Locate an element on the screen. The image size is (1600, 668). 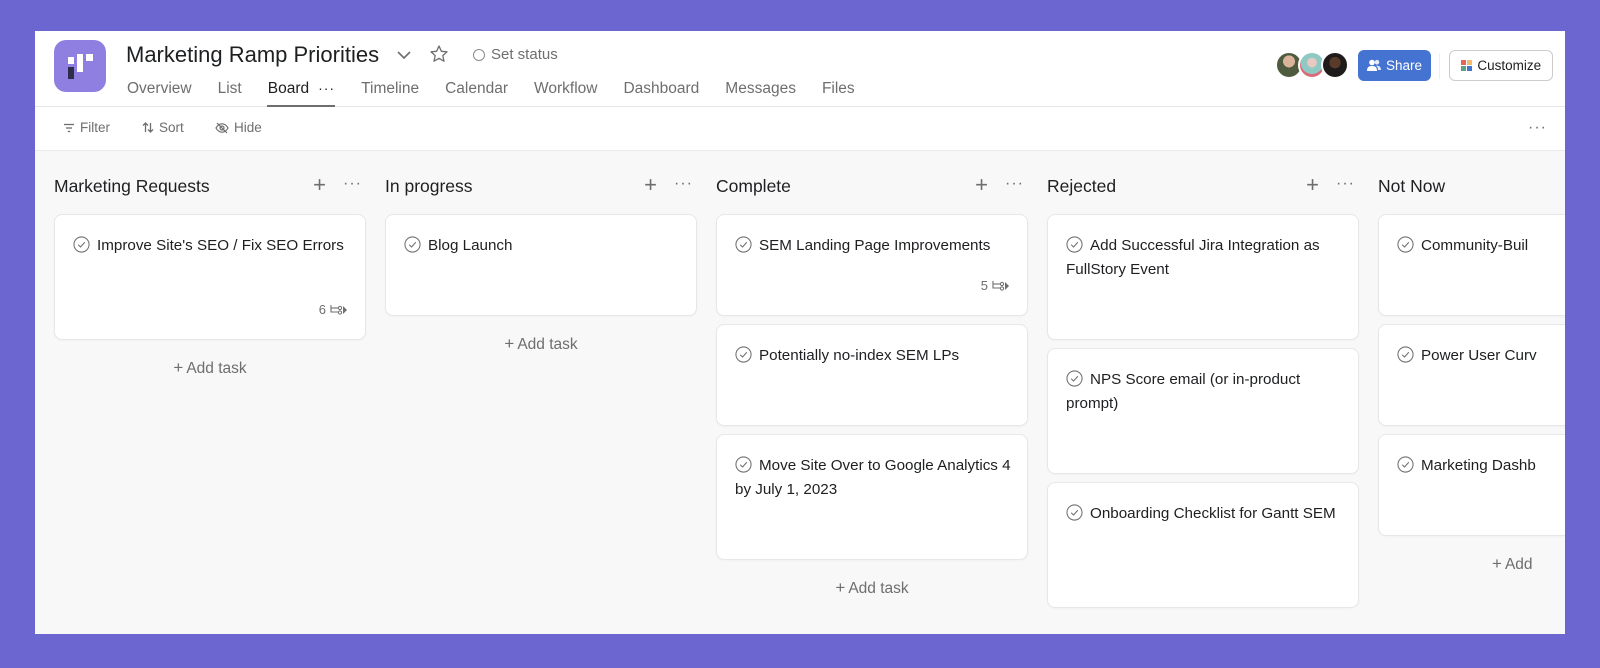
task-card: Blog Launch is located at coordinates (541, 265).